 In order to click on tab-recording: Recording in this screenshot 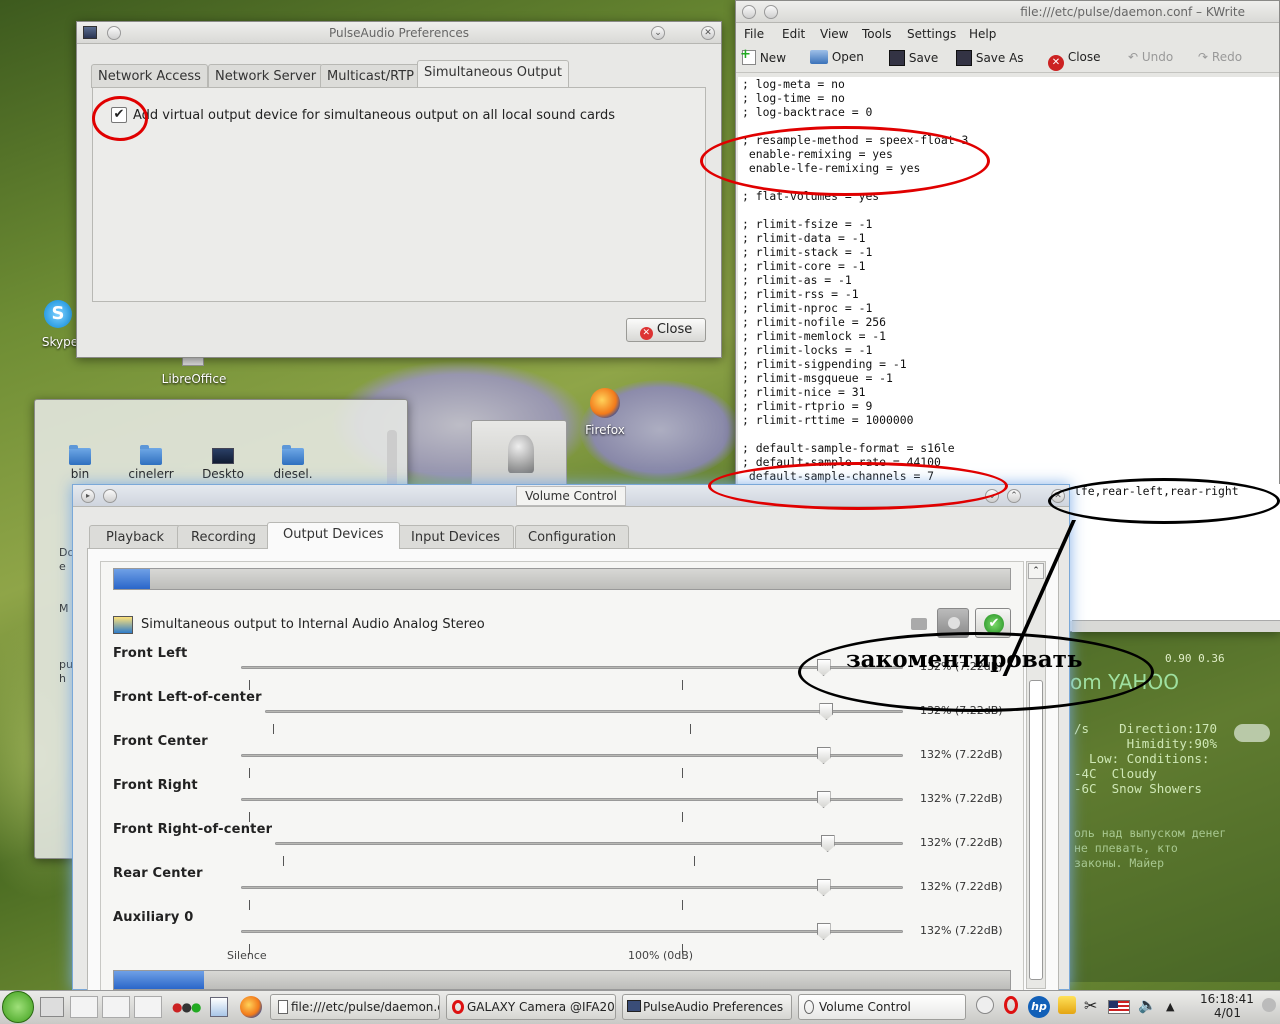, I will do `click(224, 537)`.